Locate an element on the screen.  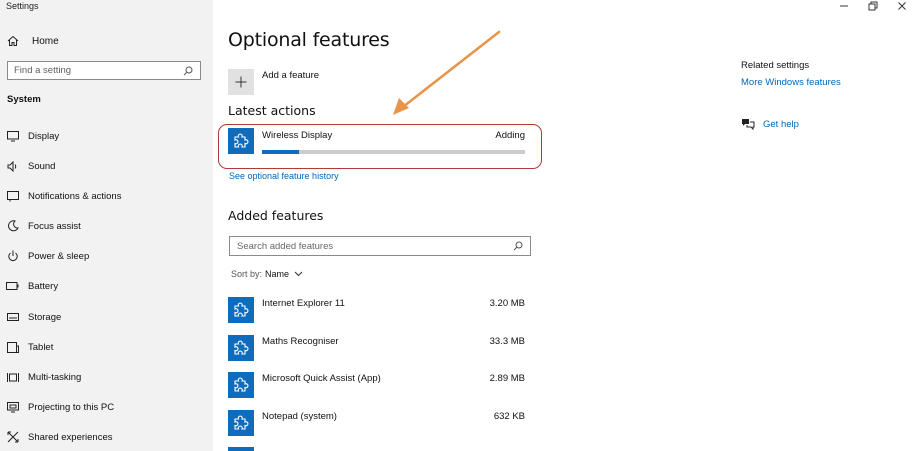
minimize-button is located at coordinates (844, 6).